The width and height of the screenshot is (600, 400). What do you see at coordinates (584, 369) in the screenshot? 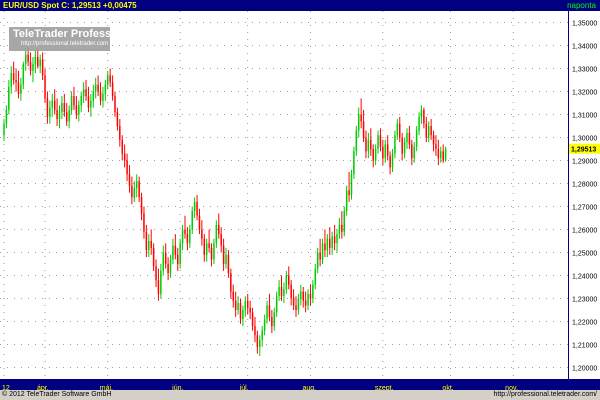
I see `y-tick-label: 1,20000` at bounding box center [584, 369].